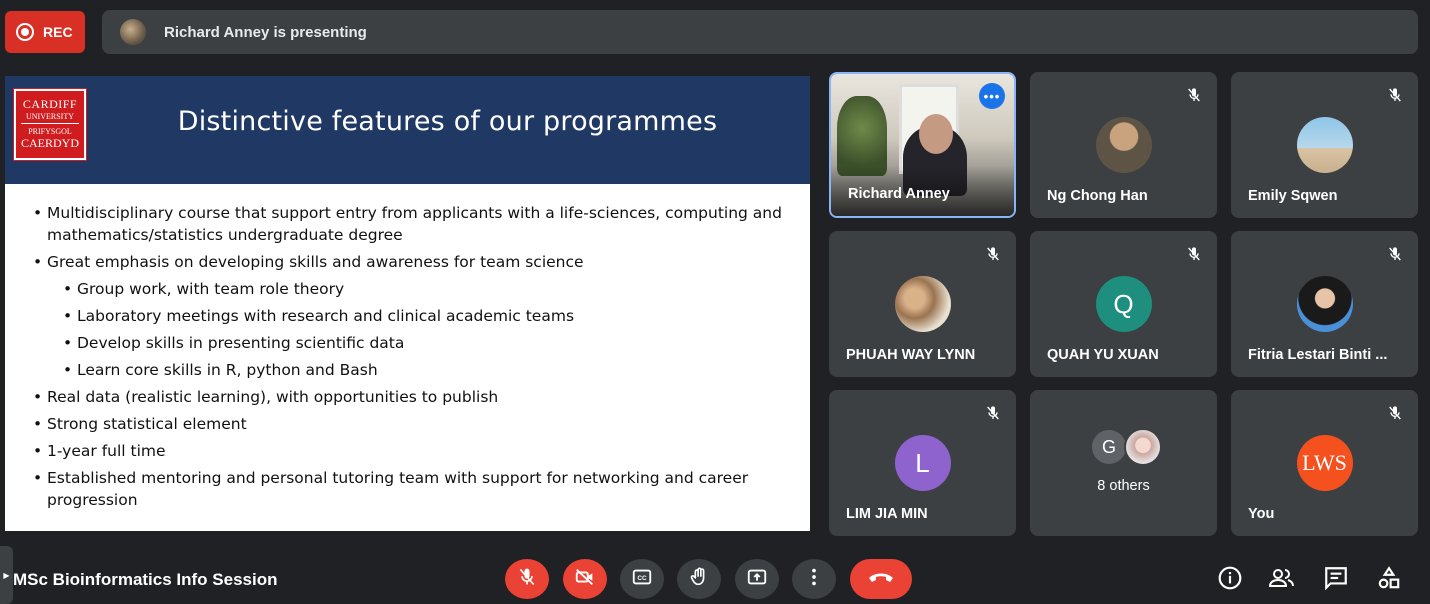 This screenshot has height=604, width=1430. I want to click on raise-hand-icon, so click(699, 579).